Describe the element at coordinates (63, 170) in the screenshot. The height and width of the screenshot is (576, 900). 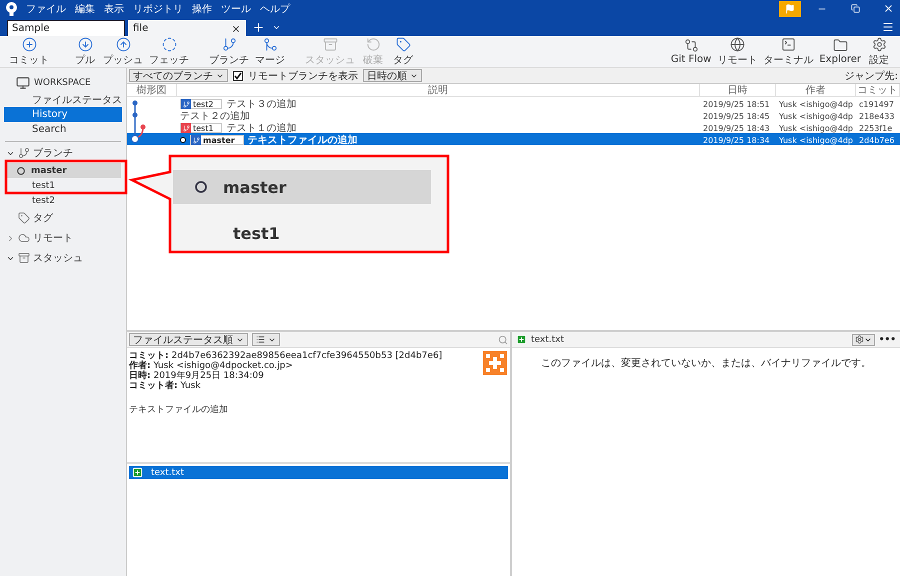
I see `branch-item: master` at that location.